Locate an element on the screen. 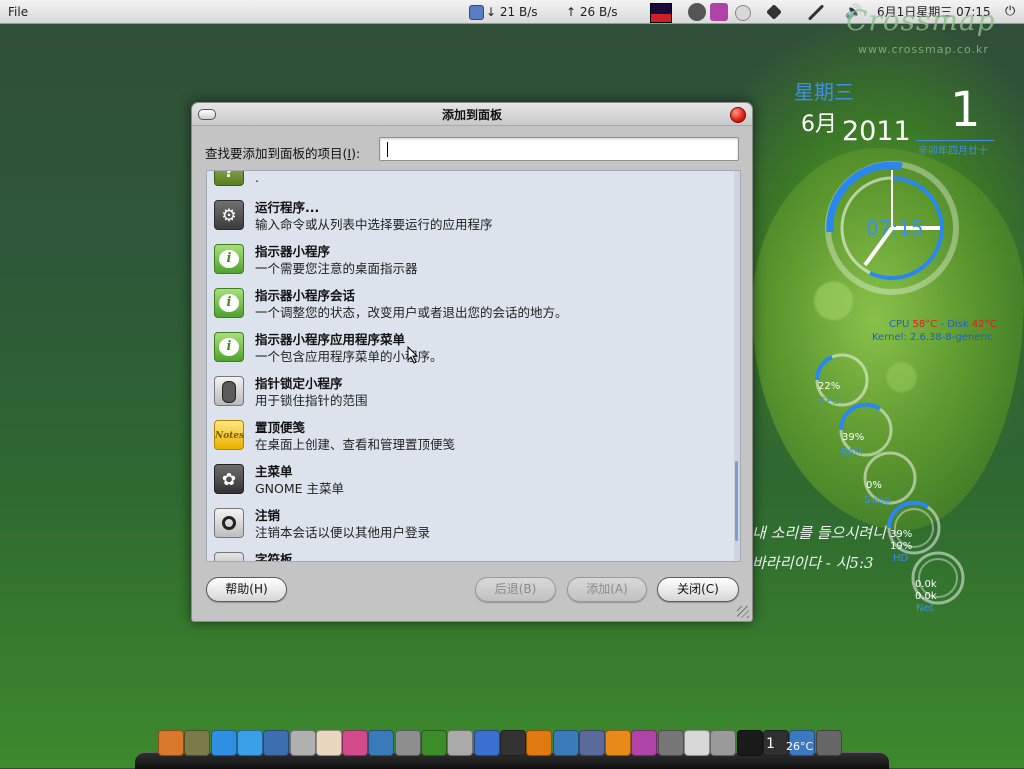 The height and width of the screenshot is (769, 1024). item-desc: 在桌面上创建、查看和管理置顶便笺 is located at coordinates (355, 444).